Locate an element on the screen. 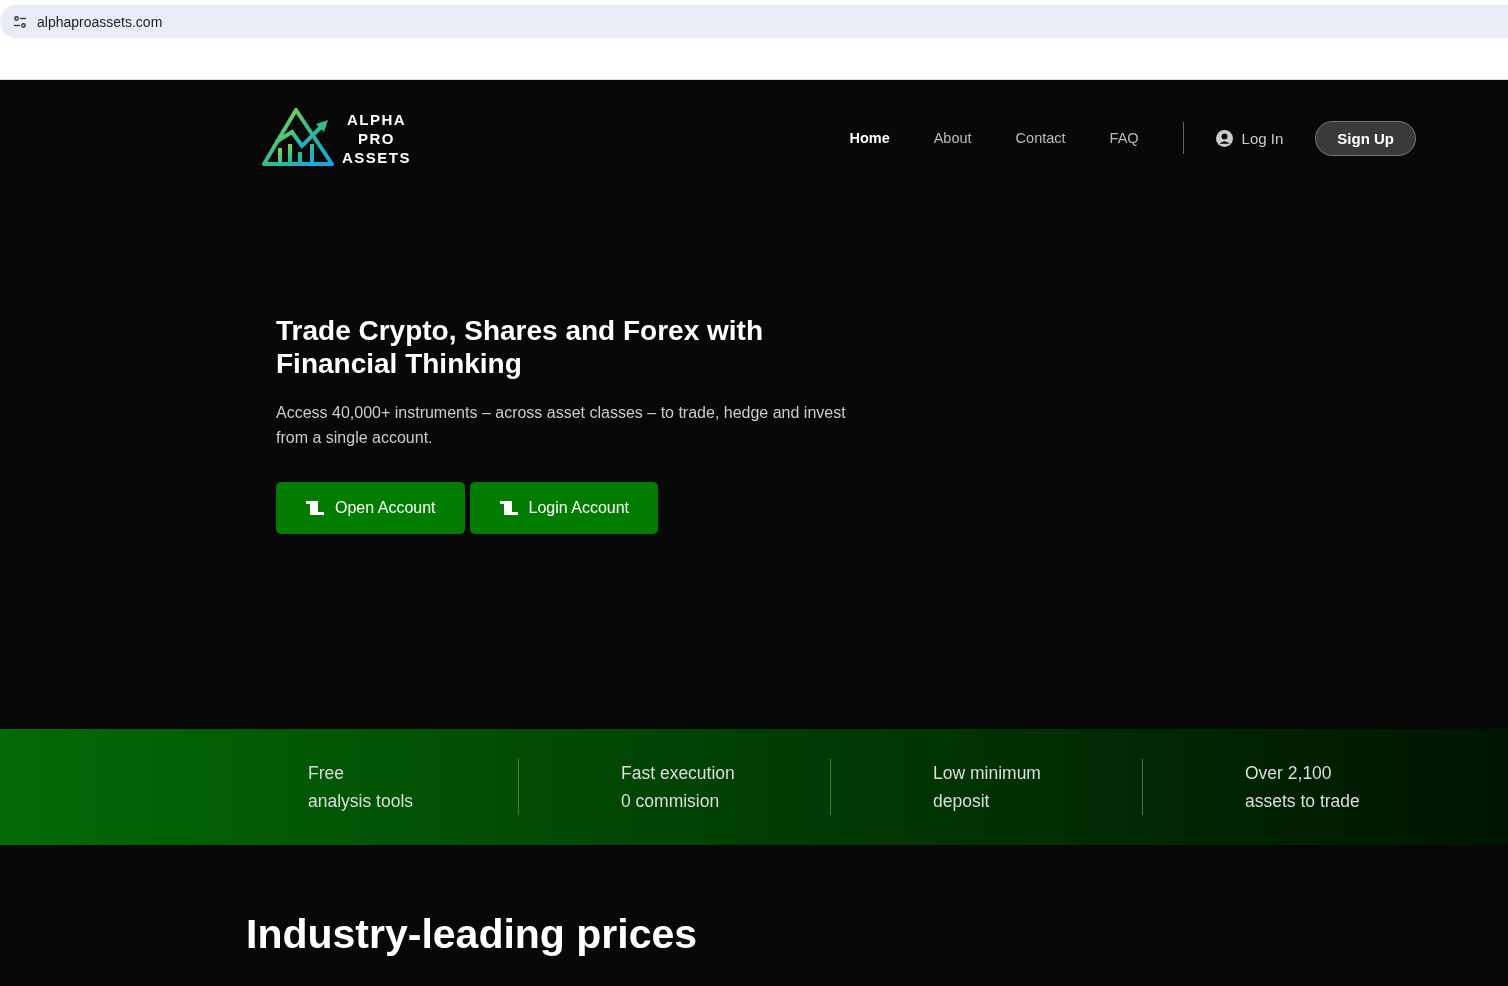  nav-link: Contact is located at coordinates (1040, 138).